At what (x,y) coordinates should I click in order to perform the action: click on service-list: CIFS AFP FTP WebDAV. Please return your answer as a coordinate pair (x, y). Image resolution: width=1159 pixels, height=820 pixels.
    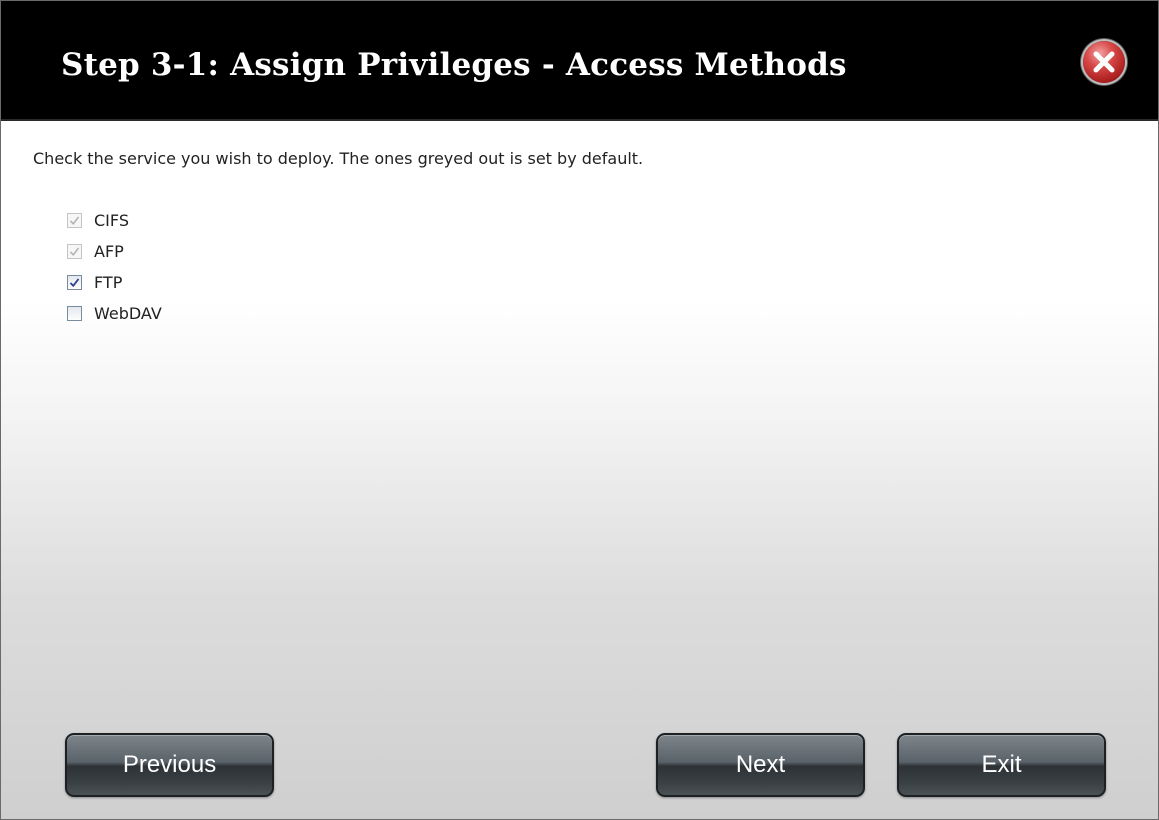
    Looking at the image, I should click on (114, 267).